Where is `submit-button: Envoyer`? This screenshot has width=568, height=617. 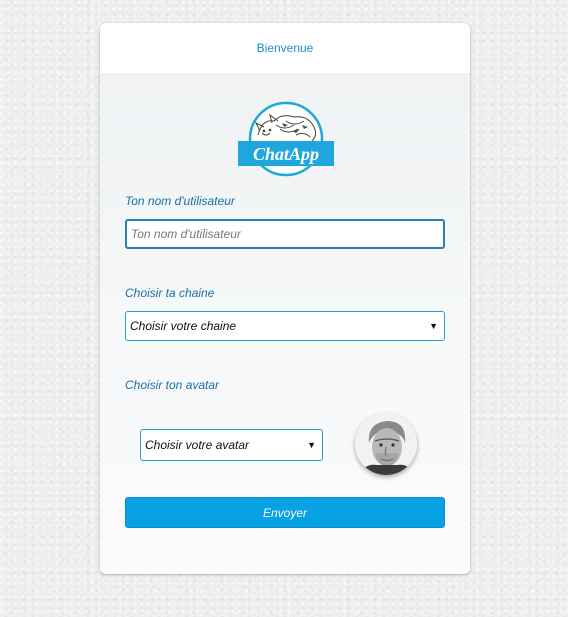 submit-button: Envoyer is located at coordinates (285, 512).